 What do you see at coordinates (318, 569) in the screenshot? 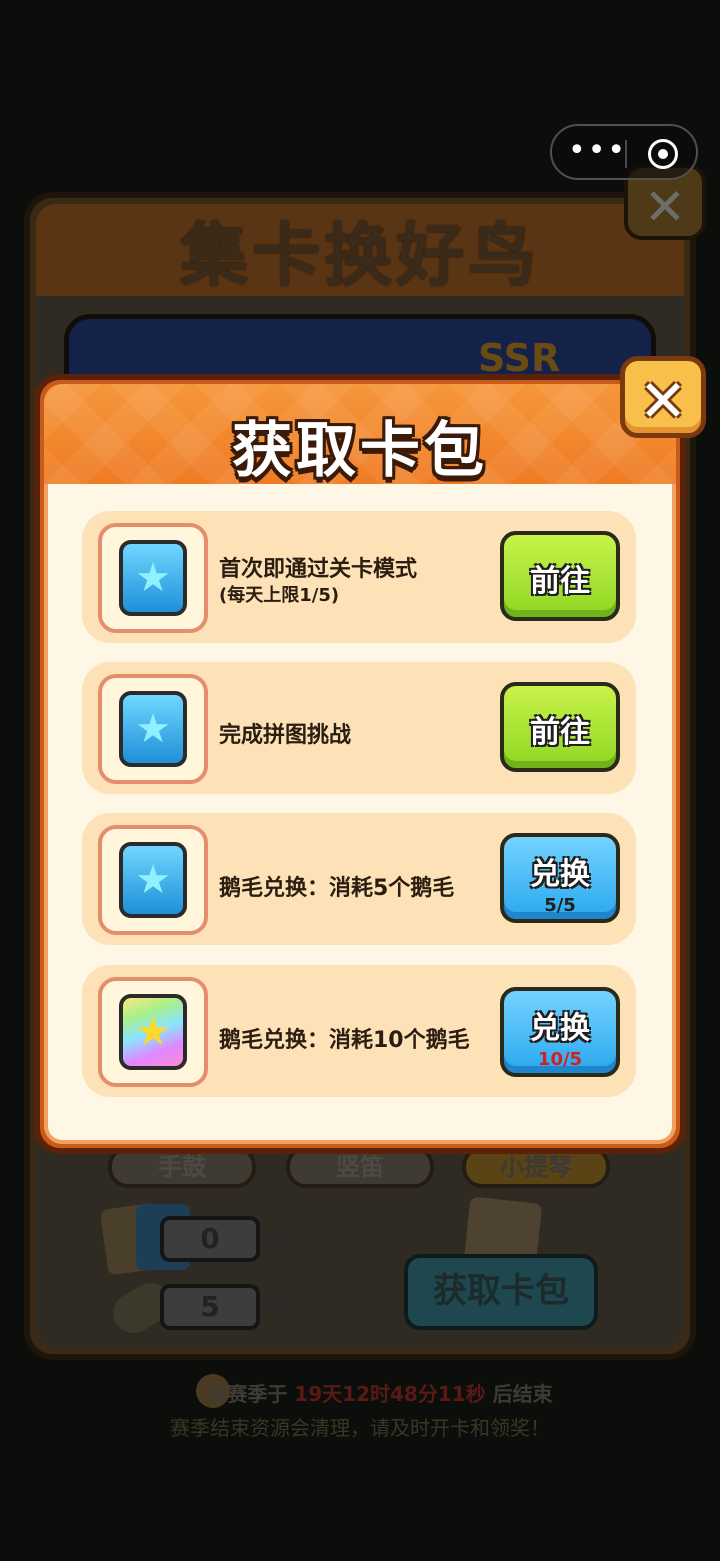
I see `task-label: 首次即通过关卡模式` at bounding box center [318, 569].